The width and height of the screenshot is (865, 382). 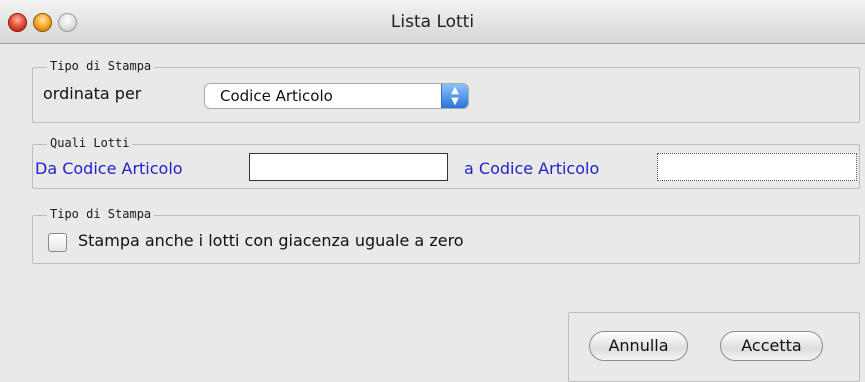 I want to click on select-arrows-icon: ▲ ▼, so click(x=454, y=96).